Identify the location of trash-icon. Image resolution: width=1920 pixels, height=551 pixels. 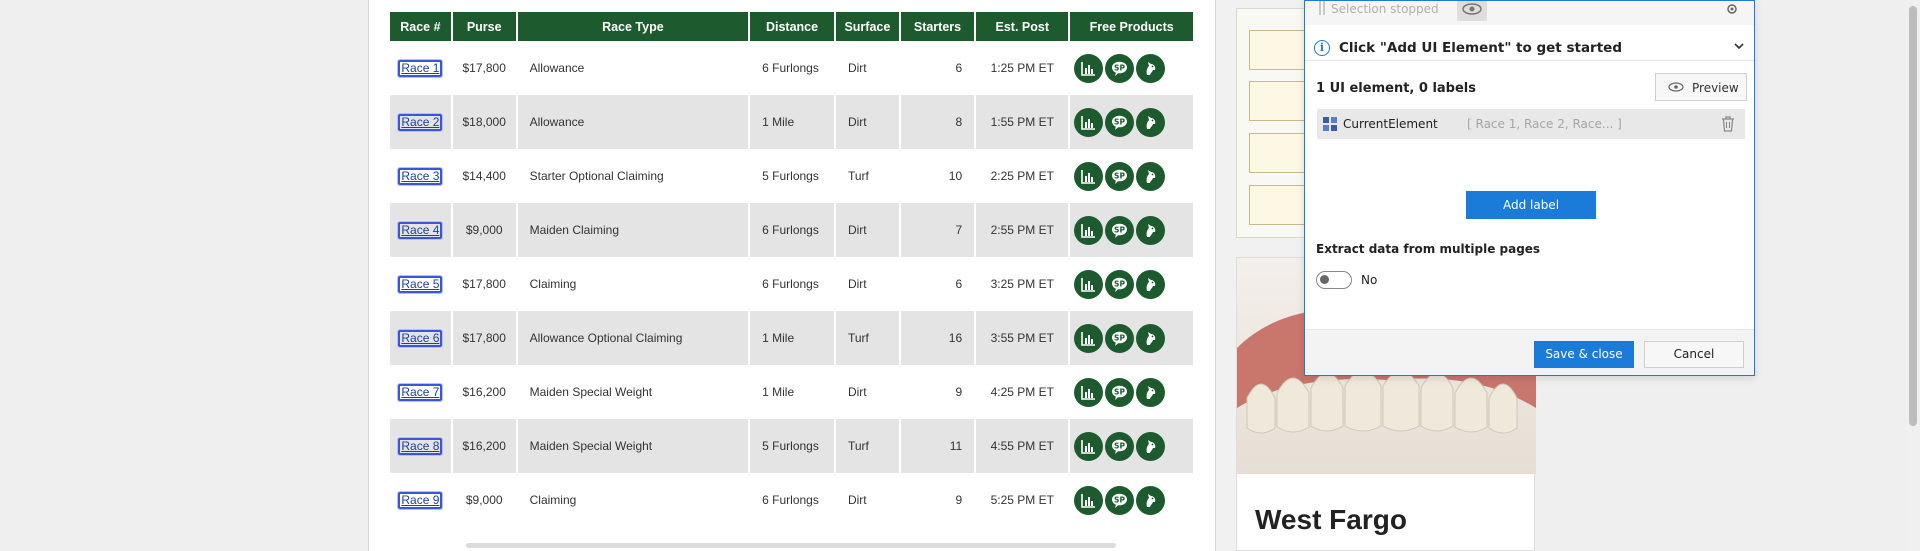
(1728, 124).